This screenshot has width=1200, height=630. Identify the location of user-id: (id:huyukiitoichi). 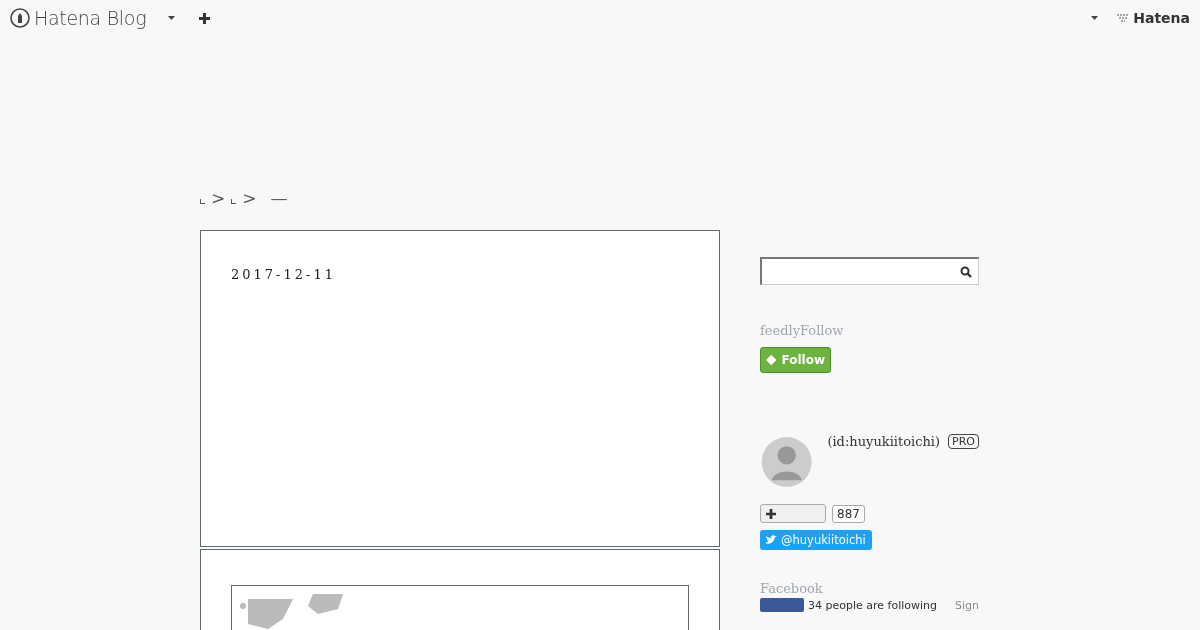
(884, 441).